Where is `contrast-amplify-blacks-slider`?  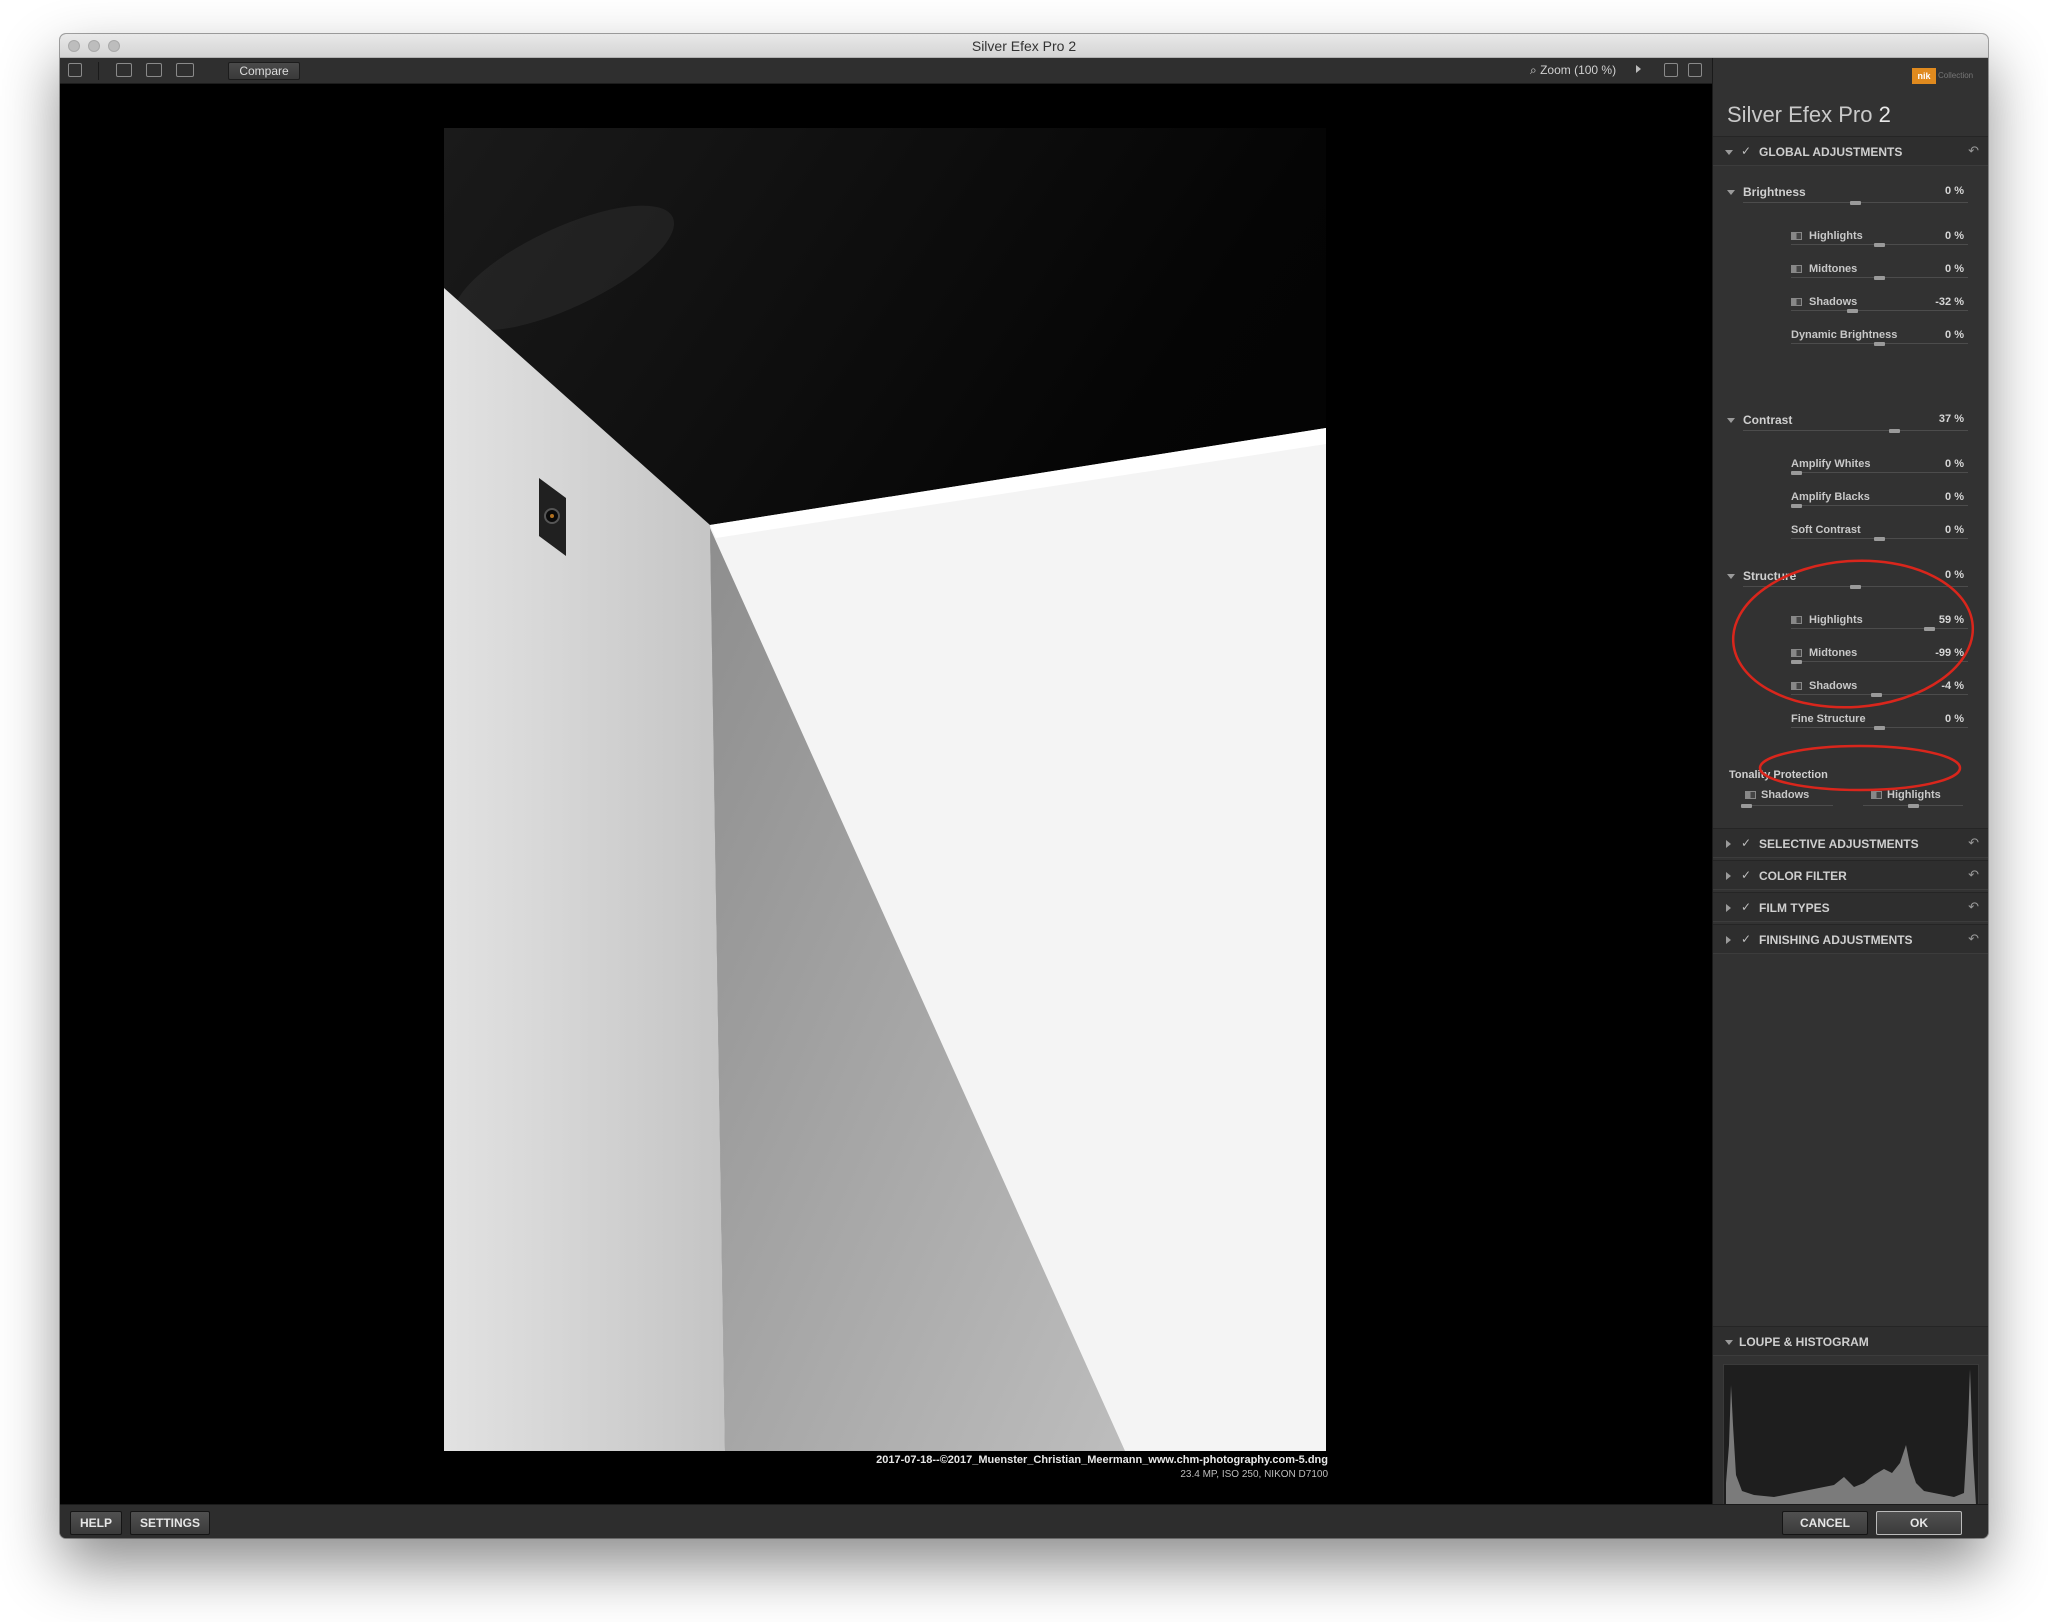
contrast-amplify-blacks-slider is located at coordinates (1879, 506).